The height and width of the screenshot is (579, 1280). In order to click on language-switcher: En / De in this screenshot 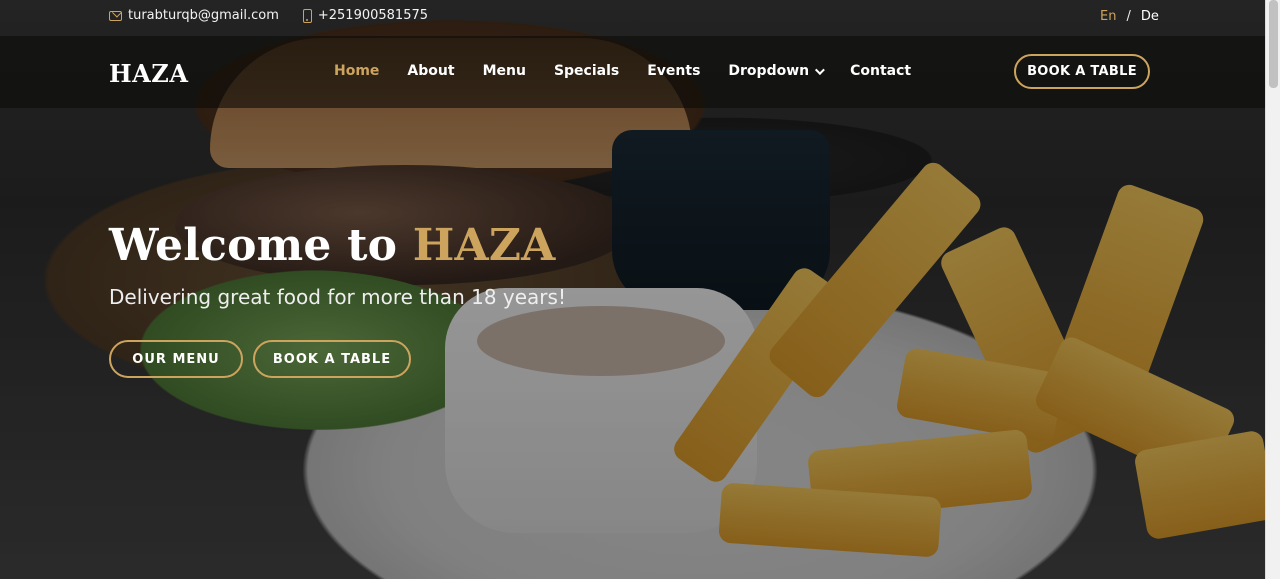, I will do `click(1129, 16)`.